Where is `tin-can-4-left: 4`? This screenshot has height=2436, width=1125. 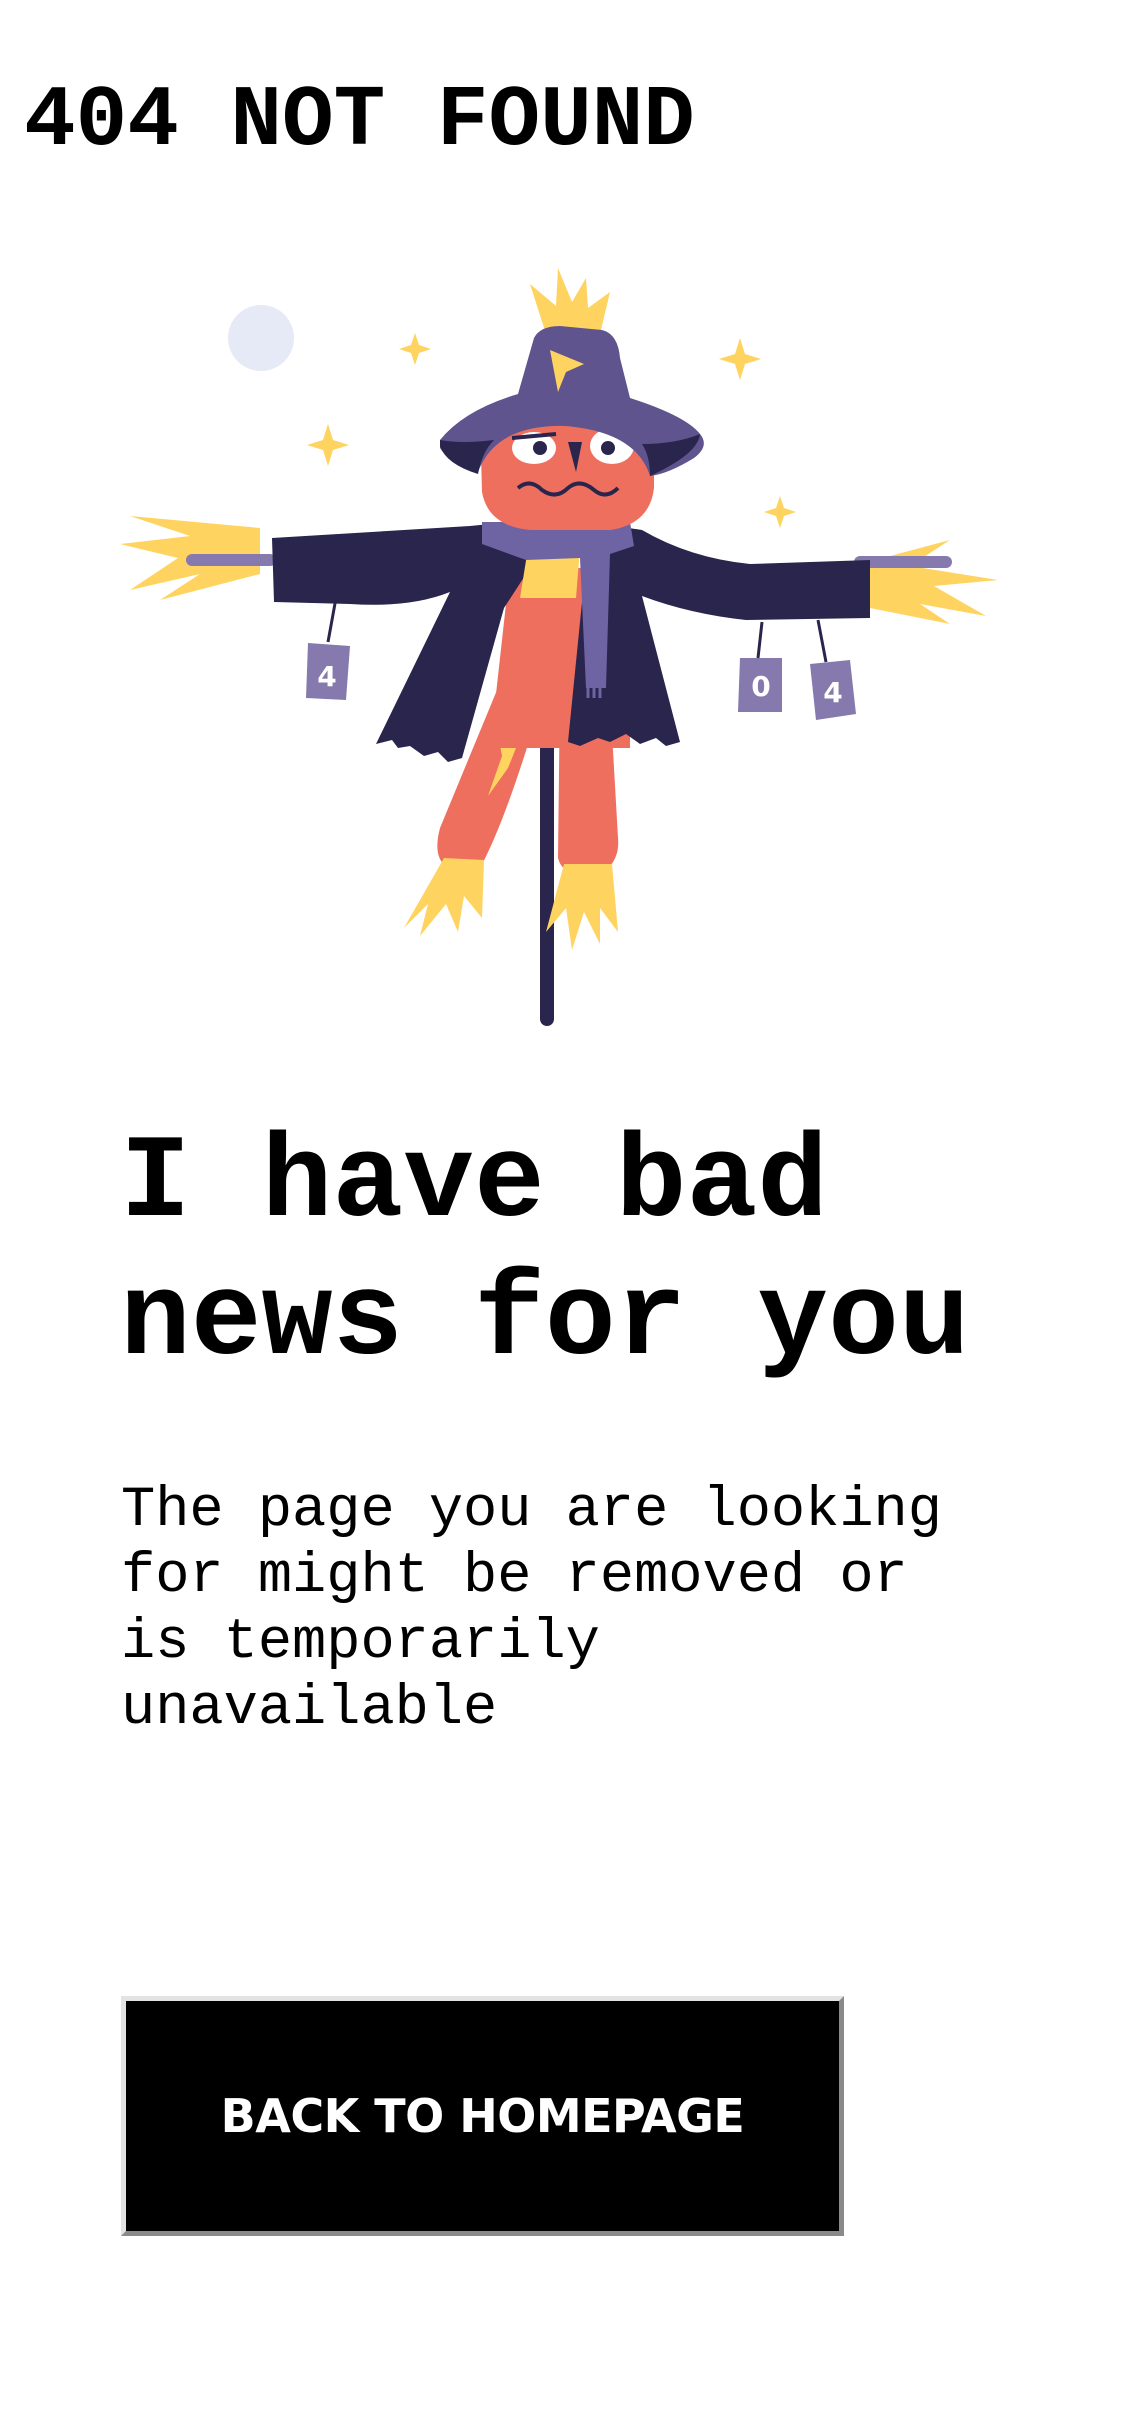
tin-can-4-left: 4 is located at coordinates (328, 671).